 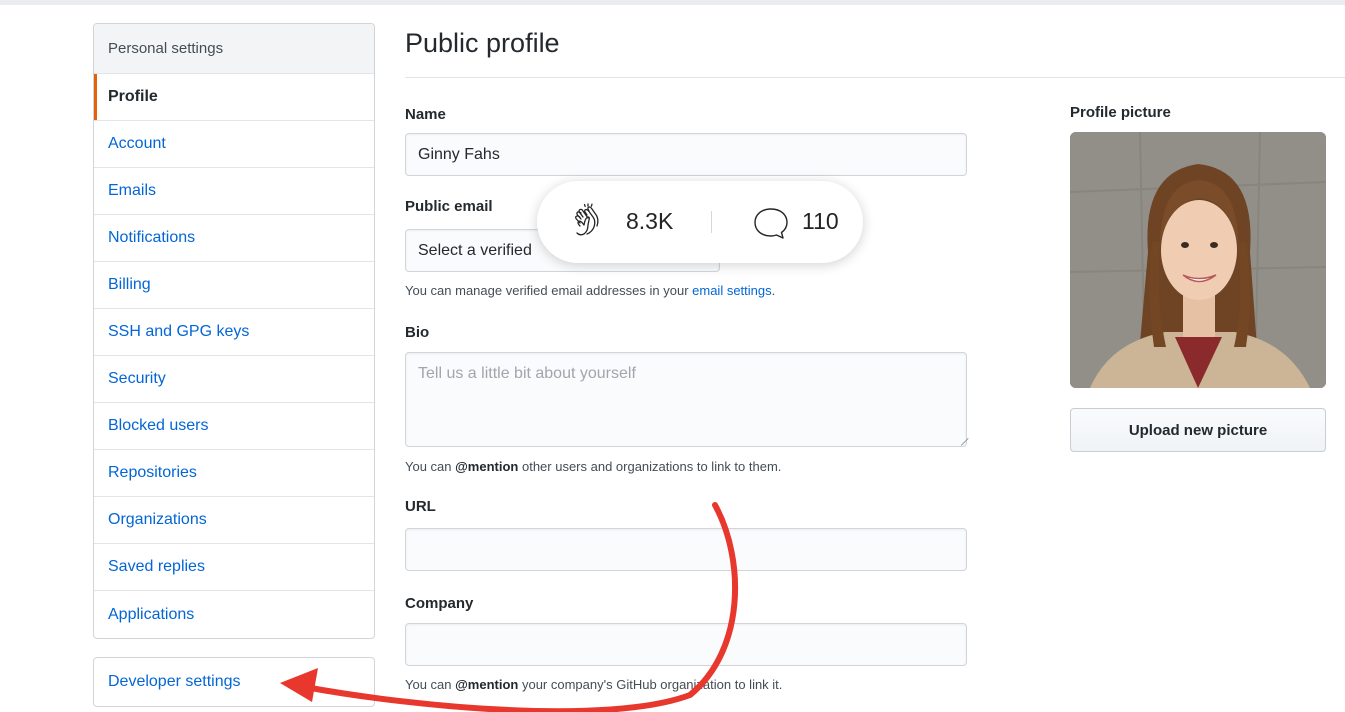 I want to click on comment-bubble-icon, so click(x=771, y=223).